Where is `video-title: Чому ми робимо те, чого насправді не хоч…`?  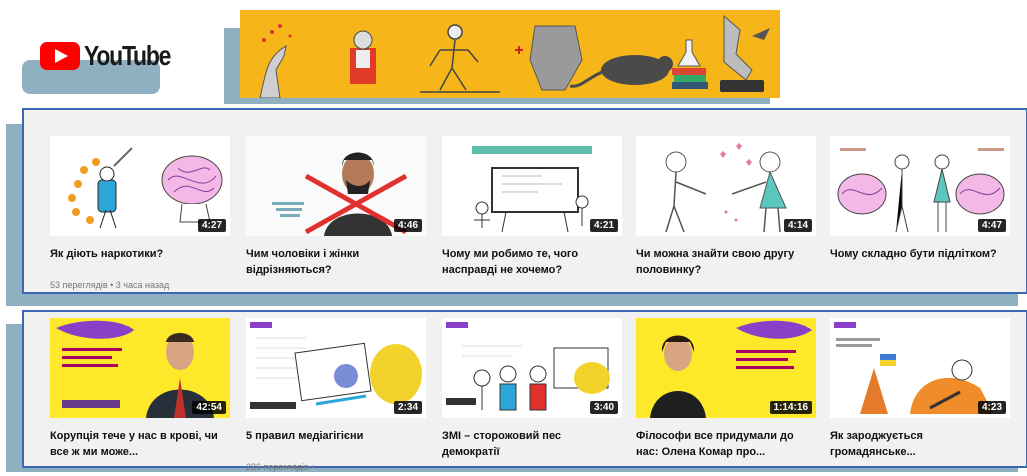 video-title: Чому ми робимо те, чого насправді не хоч… is located at coordinates (531, 262).